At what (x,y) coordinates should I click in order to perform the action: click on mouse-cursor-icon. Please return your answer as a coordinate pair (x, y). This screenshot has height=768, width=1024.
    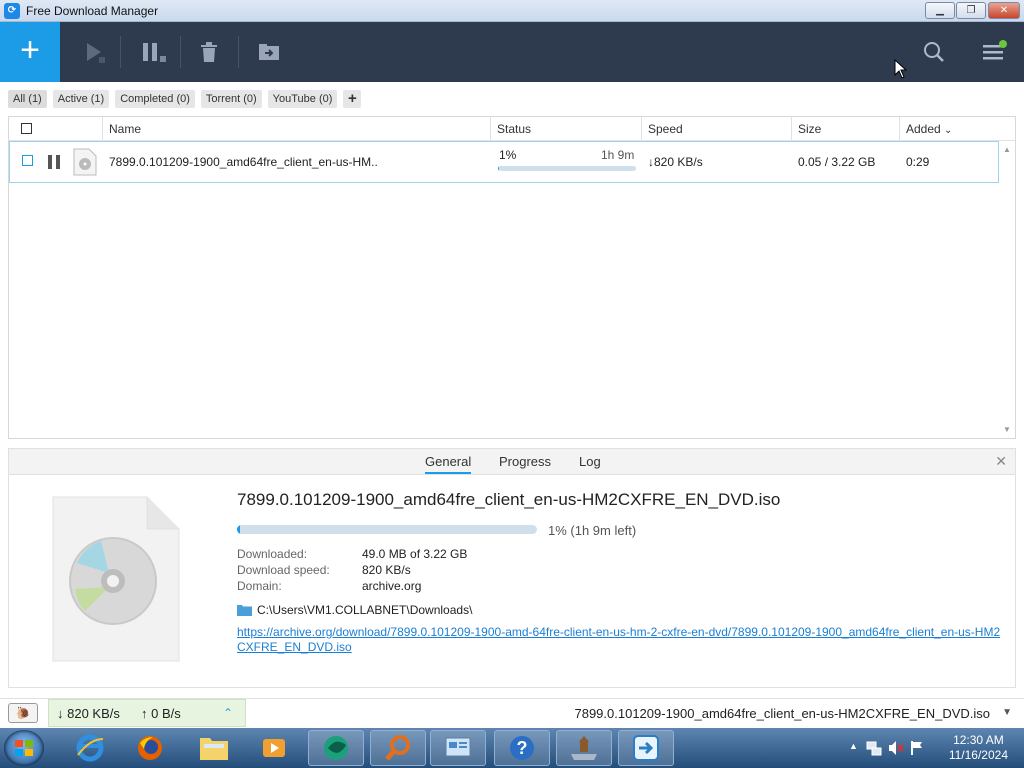
    Looking at the image, I should click on (901, 69).